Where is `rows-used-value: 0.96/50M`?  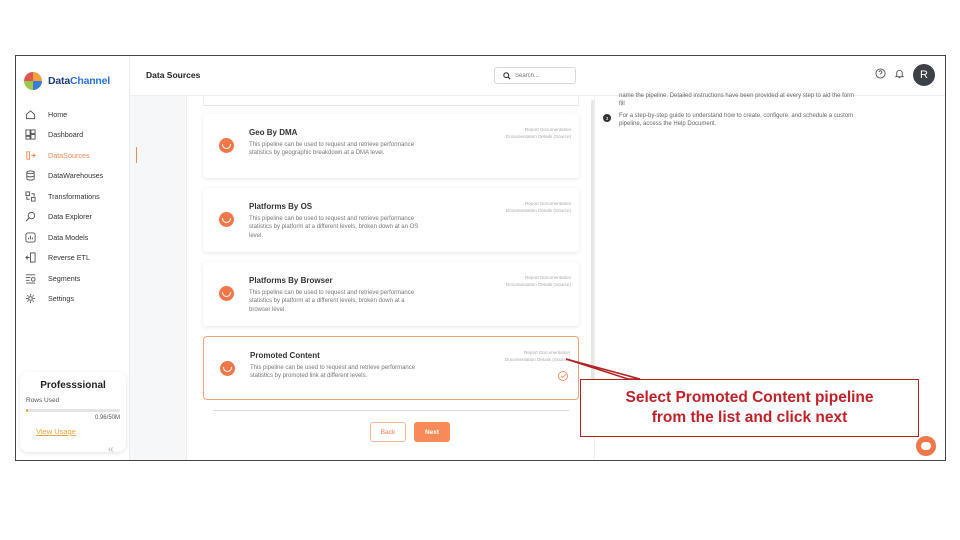
rows-used-value: 0.96/50M is located at coordinates (107, 418).